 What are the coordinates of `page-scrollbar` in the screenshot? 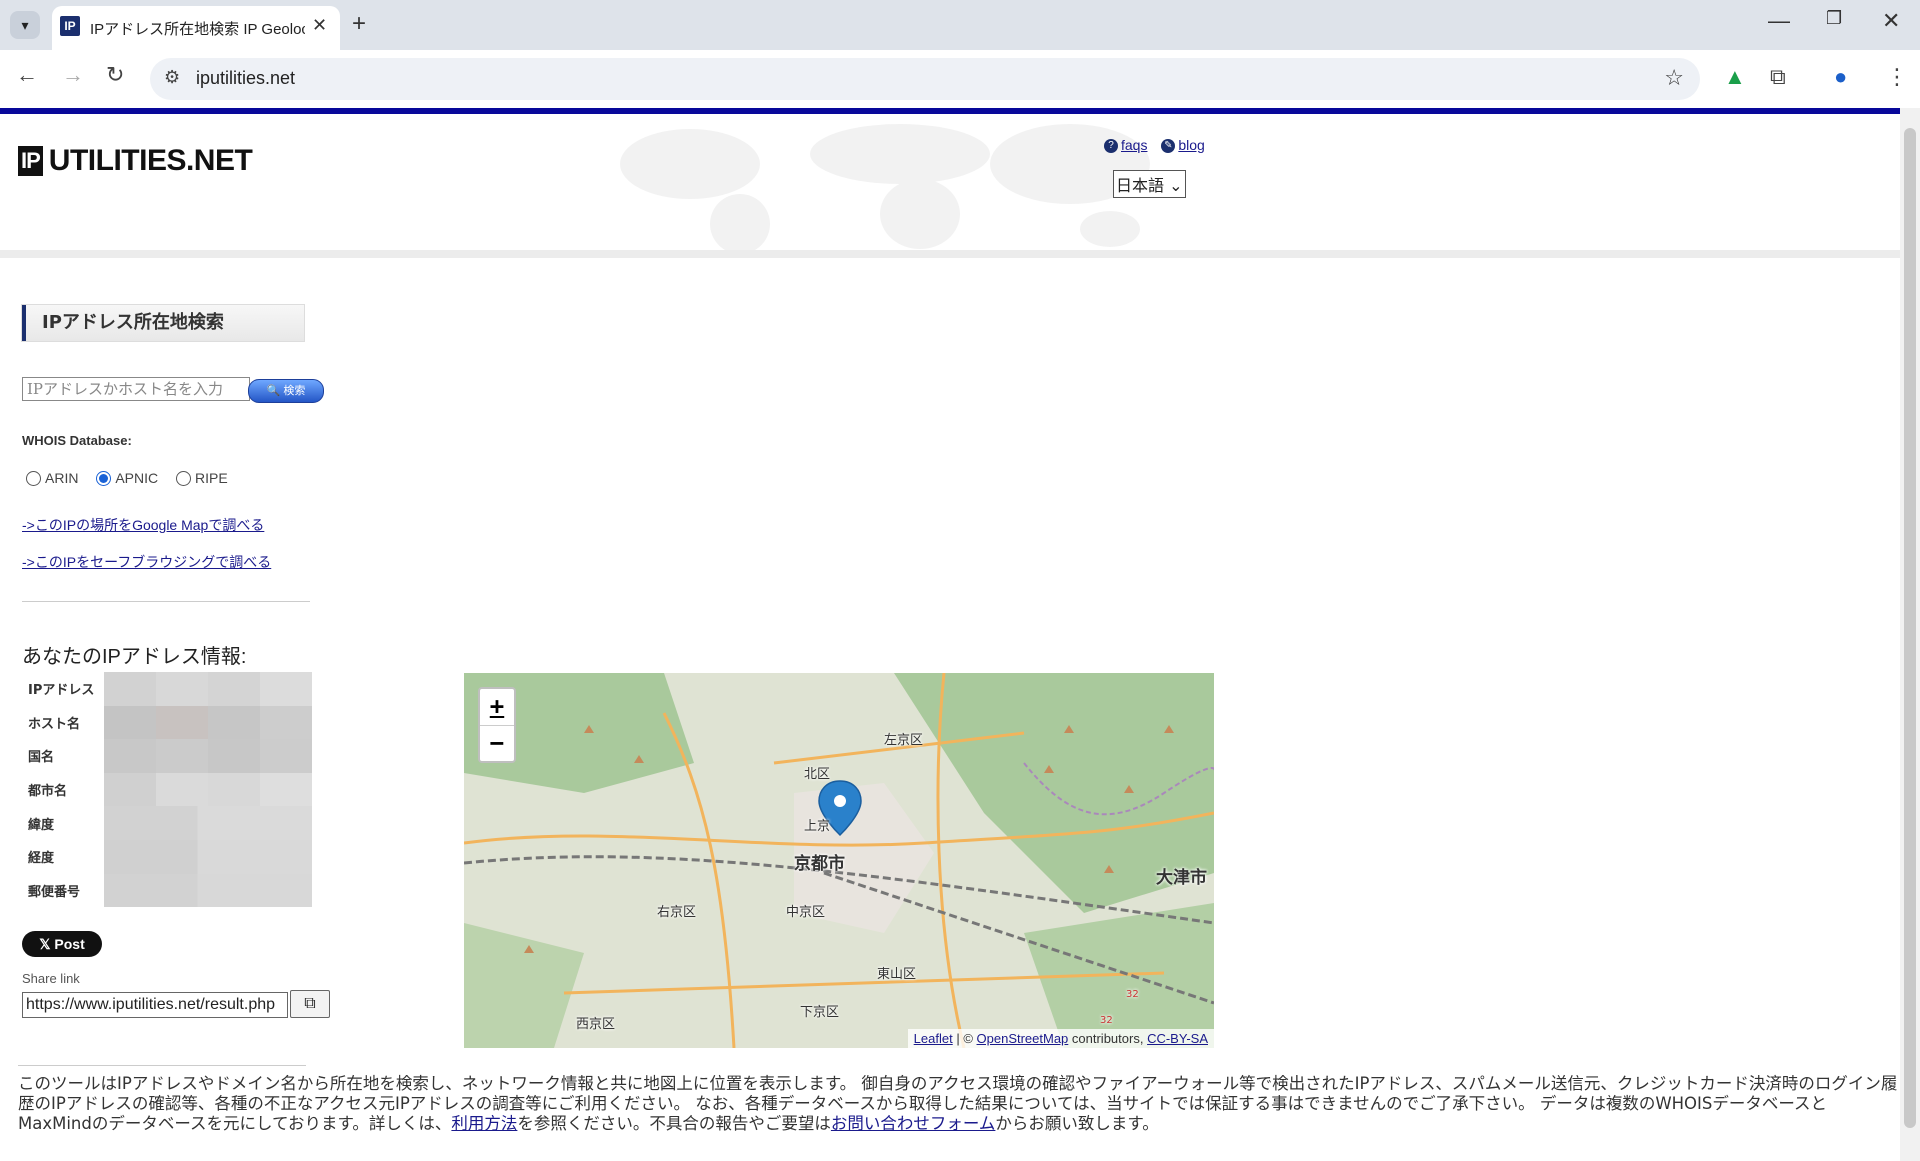 It's located at (1910, 634).